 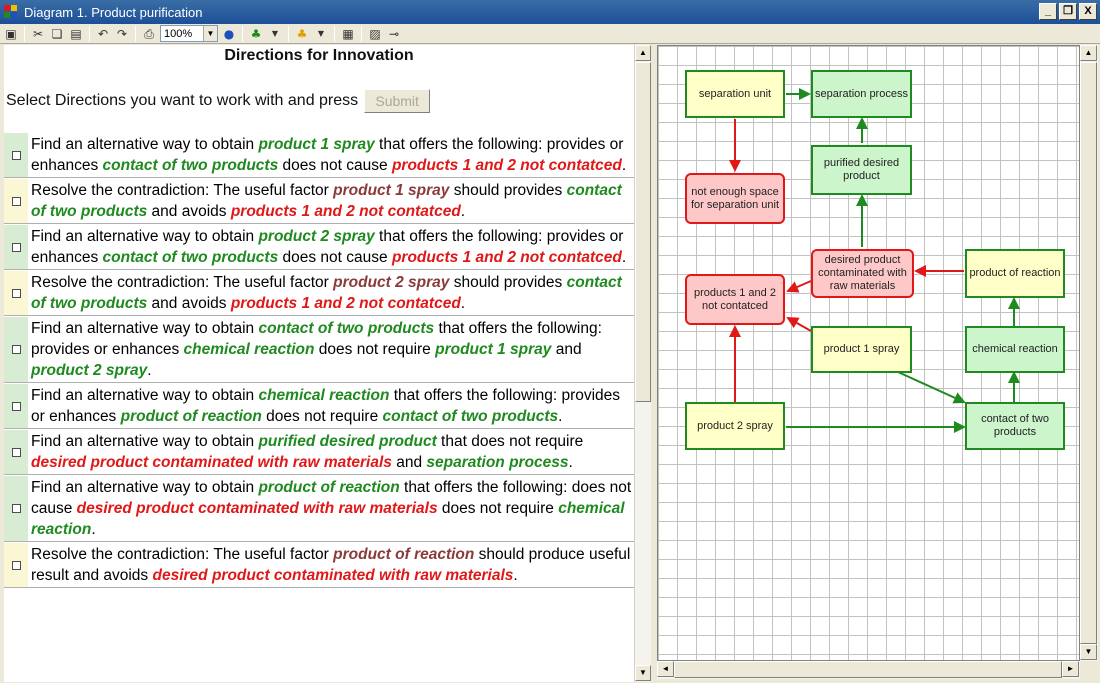 I want to click on maximize-button: ❐, so click(x=1068, y=11).